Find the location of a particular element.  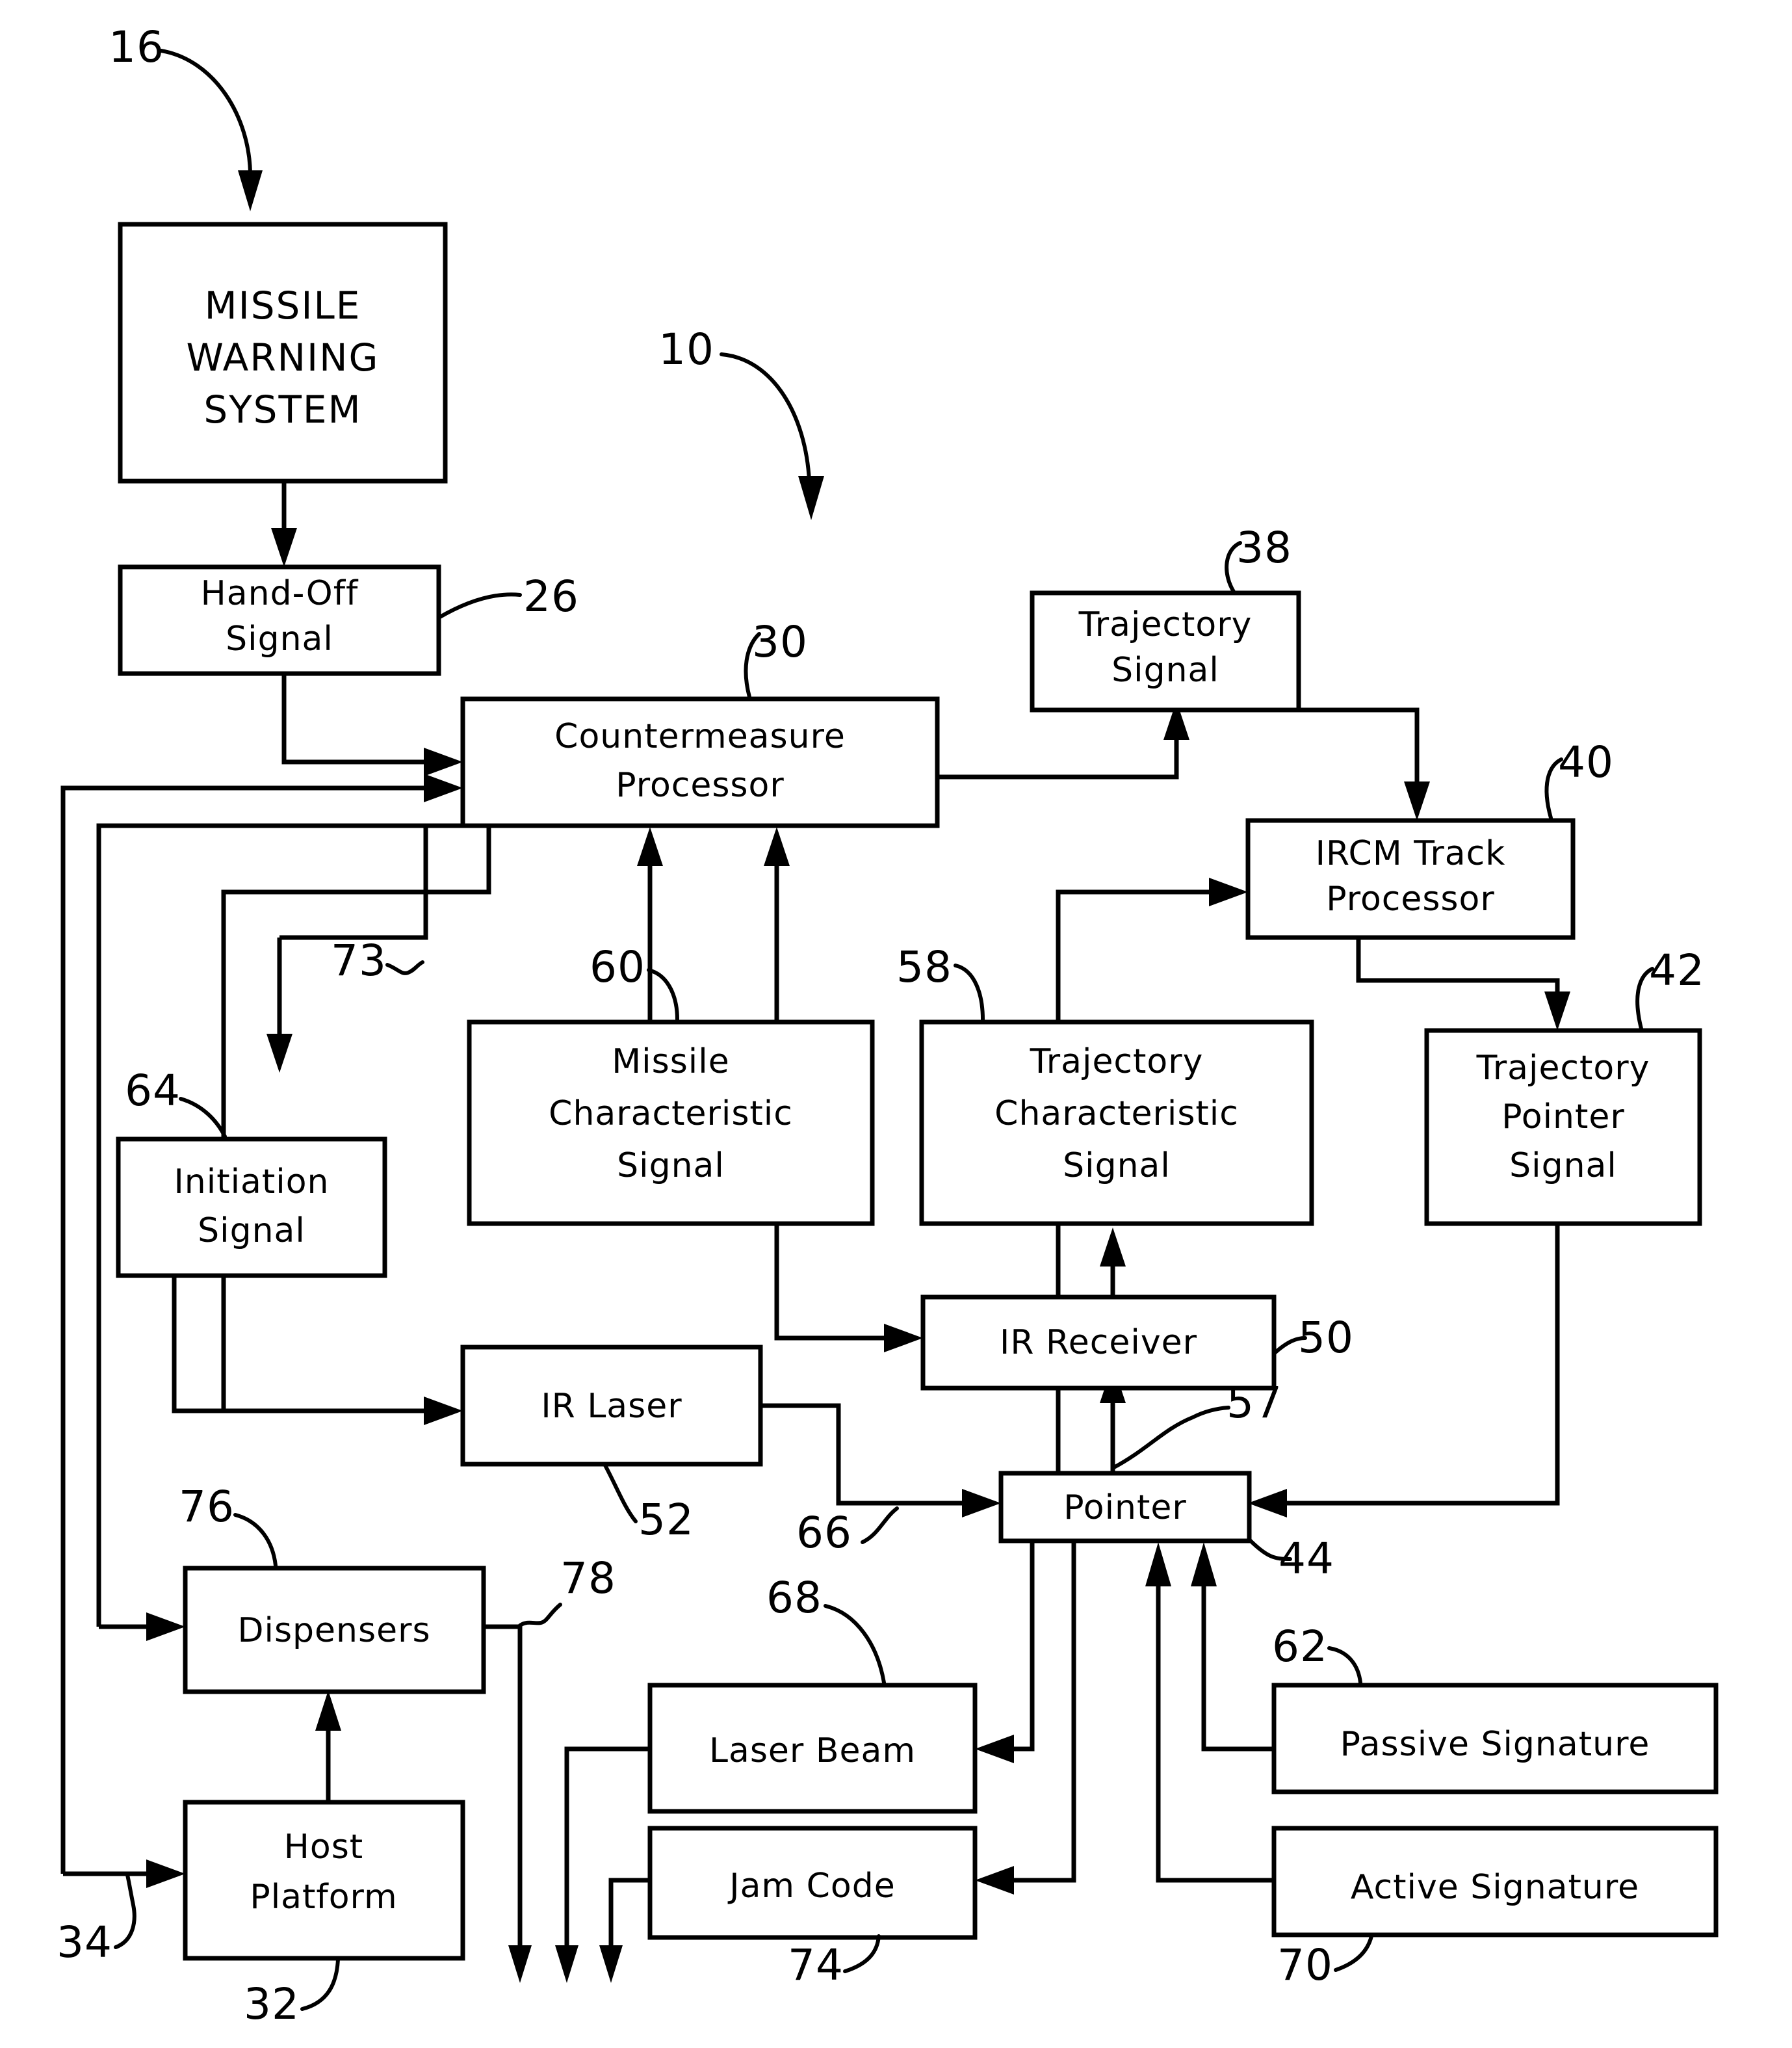

wire-irlaser-to-pointer is located at coordinates (880, 1460).